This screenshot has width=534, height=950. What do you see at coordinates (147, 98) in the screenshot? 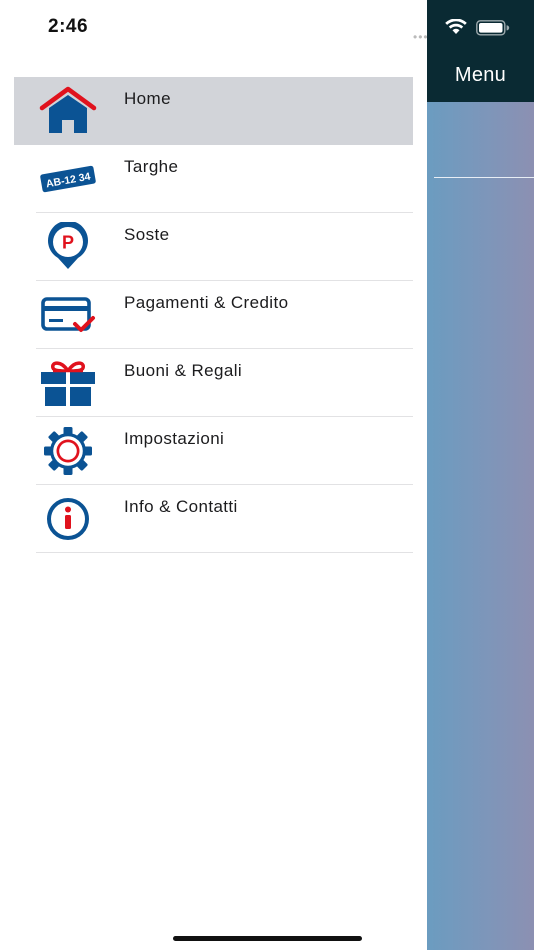
I see `menu-item-label: Home` at bounding box center [147, 98].